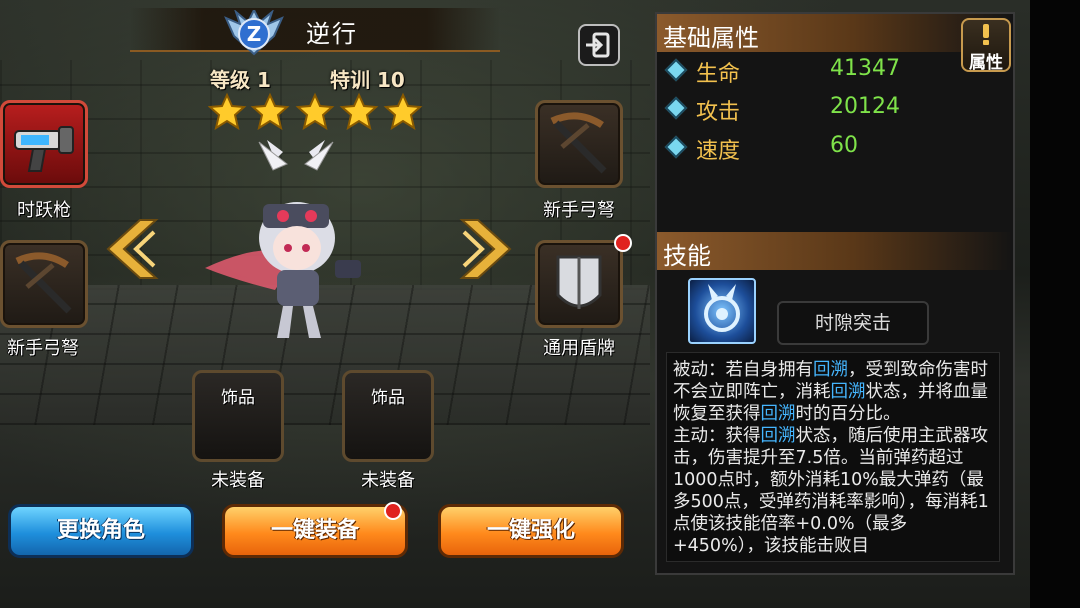 Image resolution: width=1080 pixels, height=608 pixels. I want to click on exit-icon, so click(598, 45).